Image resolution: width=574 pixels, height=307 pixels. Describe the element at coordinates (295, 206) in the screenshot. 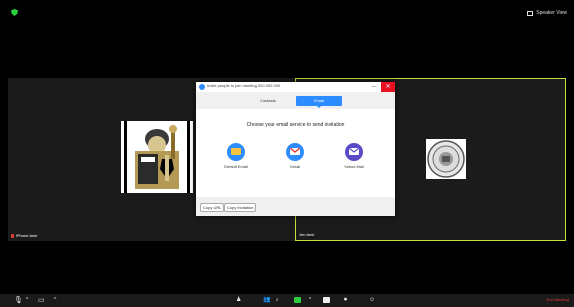

I see `dialog-footer: Copy URL Copy Invitation` at that location.